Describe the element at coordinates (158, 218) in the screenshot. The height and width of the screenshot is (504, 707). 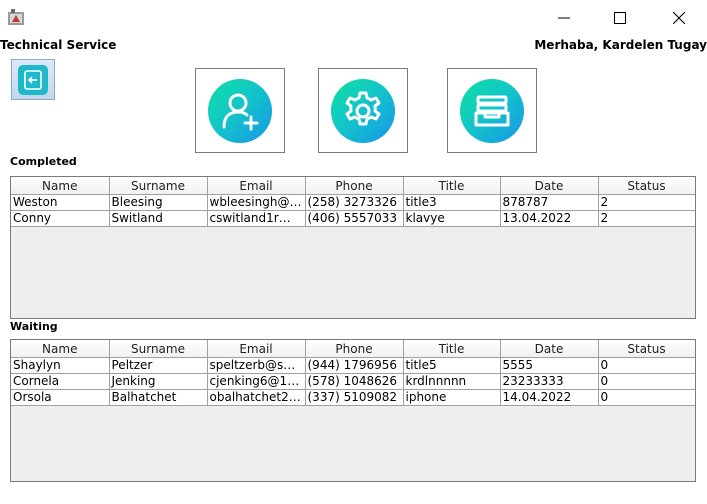
I see `cell-surname: Switland` at that location.